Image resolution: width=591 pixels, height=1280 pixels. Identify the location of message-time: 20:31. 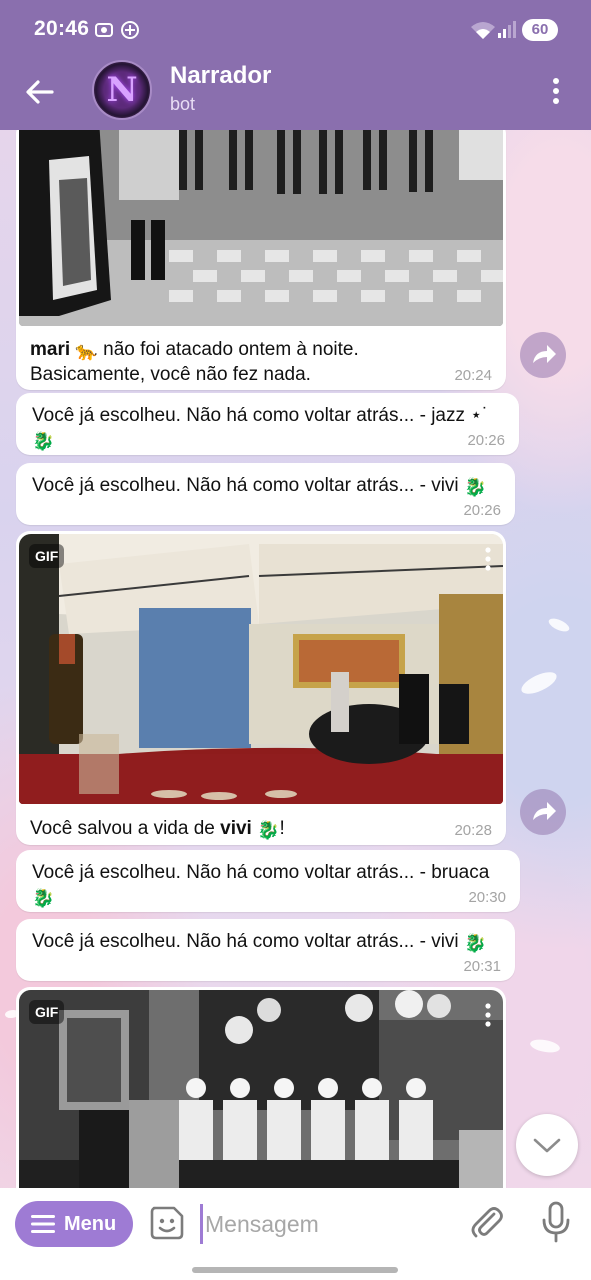
(482, 966).